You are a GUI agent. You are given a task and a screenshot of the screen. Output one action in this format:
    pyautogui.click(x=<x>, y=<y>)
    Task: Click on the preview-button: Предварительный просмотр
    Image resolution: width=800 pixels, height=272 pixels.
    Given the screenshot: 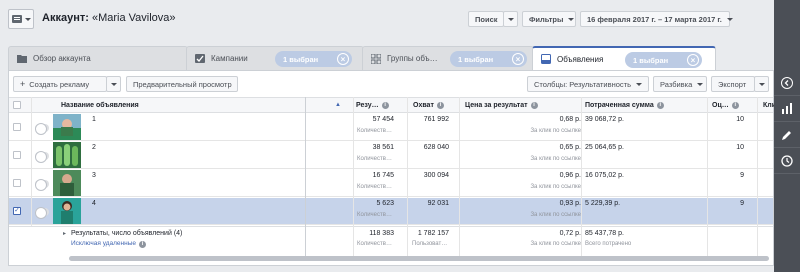 What is the action you would take?
    pyautogui.click(x=182, y=84)
    